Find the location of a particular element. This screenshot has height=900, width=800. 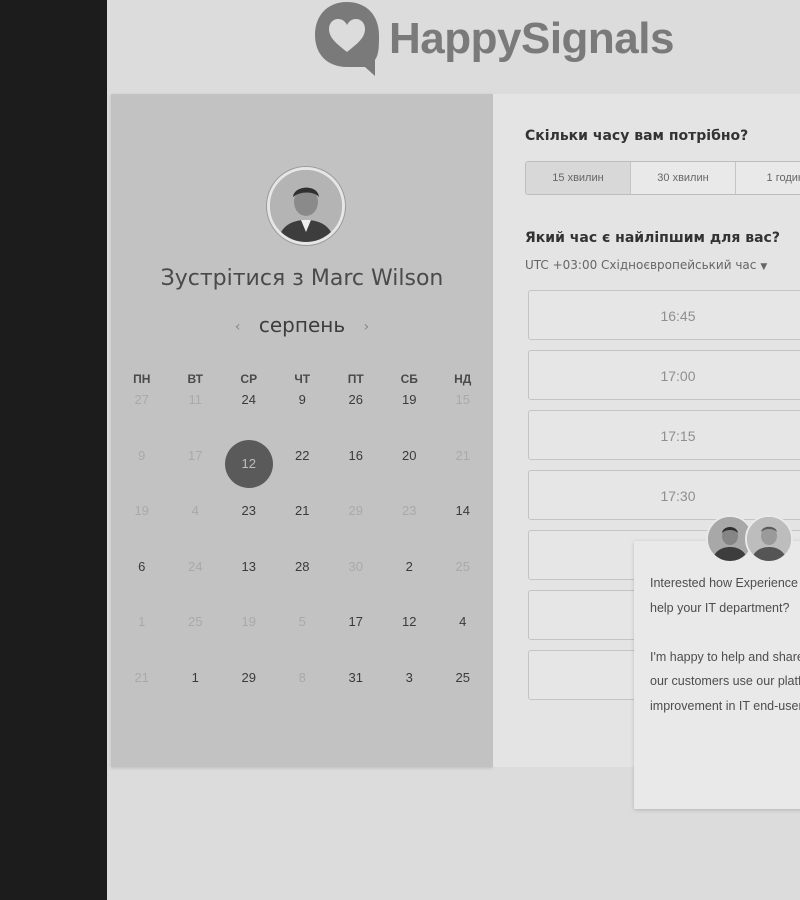

calendar-day: 5 is located at coordinates (302, 622).